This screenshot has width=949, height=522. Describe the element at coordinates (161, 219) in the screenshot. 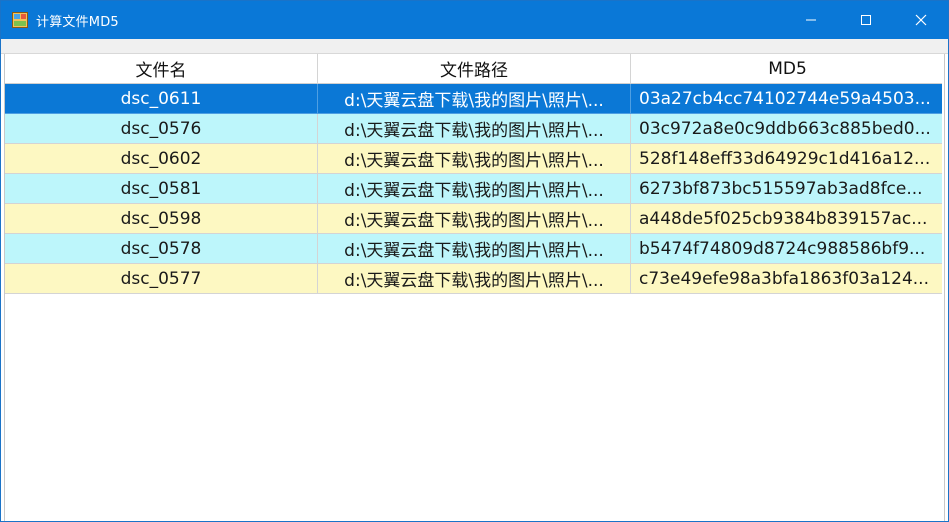

I see `cell-filename: dsc_0598` at that location.